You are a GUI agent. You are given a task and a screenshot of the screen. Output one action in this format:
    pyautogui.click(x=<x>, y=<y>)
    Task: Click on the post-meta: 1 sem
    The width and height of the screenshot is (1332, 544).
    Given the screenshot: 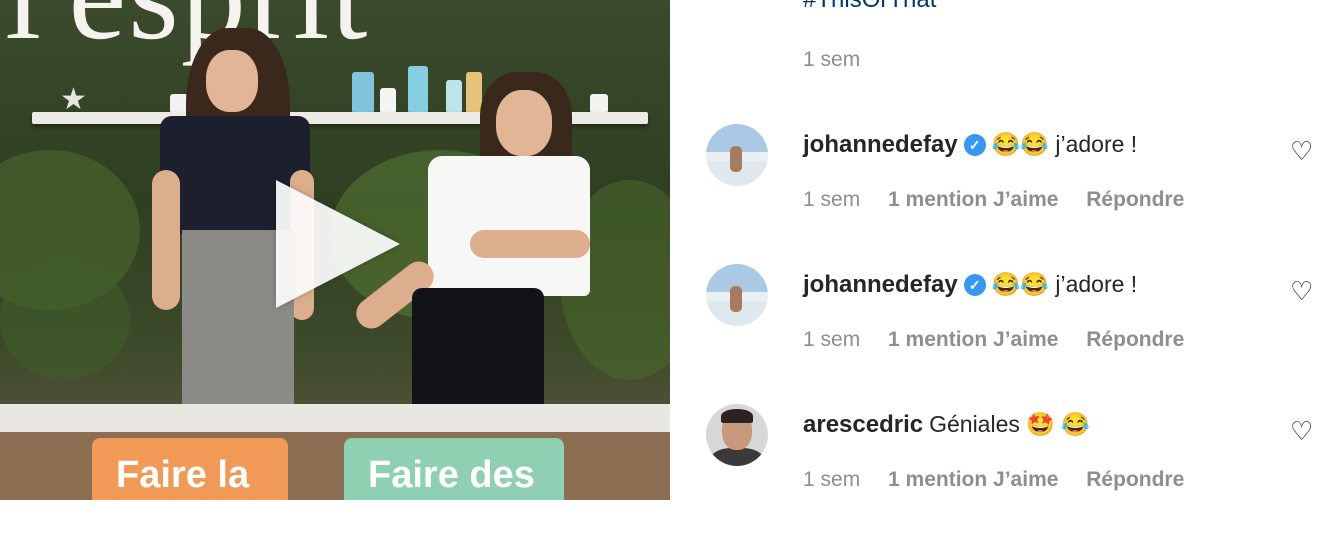 What is the action you would take?
    pyautogui.click(x=842, y=60)
    